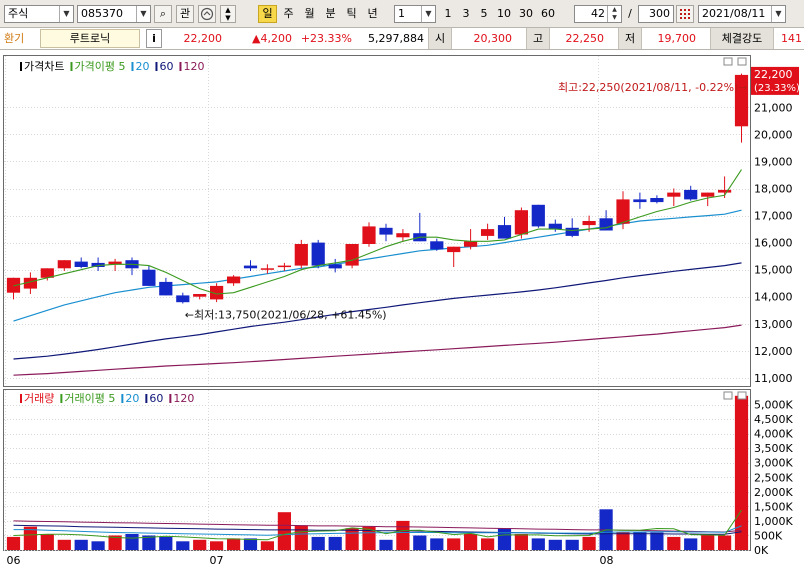 The width and height of the screenshot is (804, 570). Describe the element at coordinates (267, 14) in the screenshot. I see `period-button-0: 일` at that location.